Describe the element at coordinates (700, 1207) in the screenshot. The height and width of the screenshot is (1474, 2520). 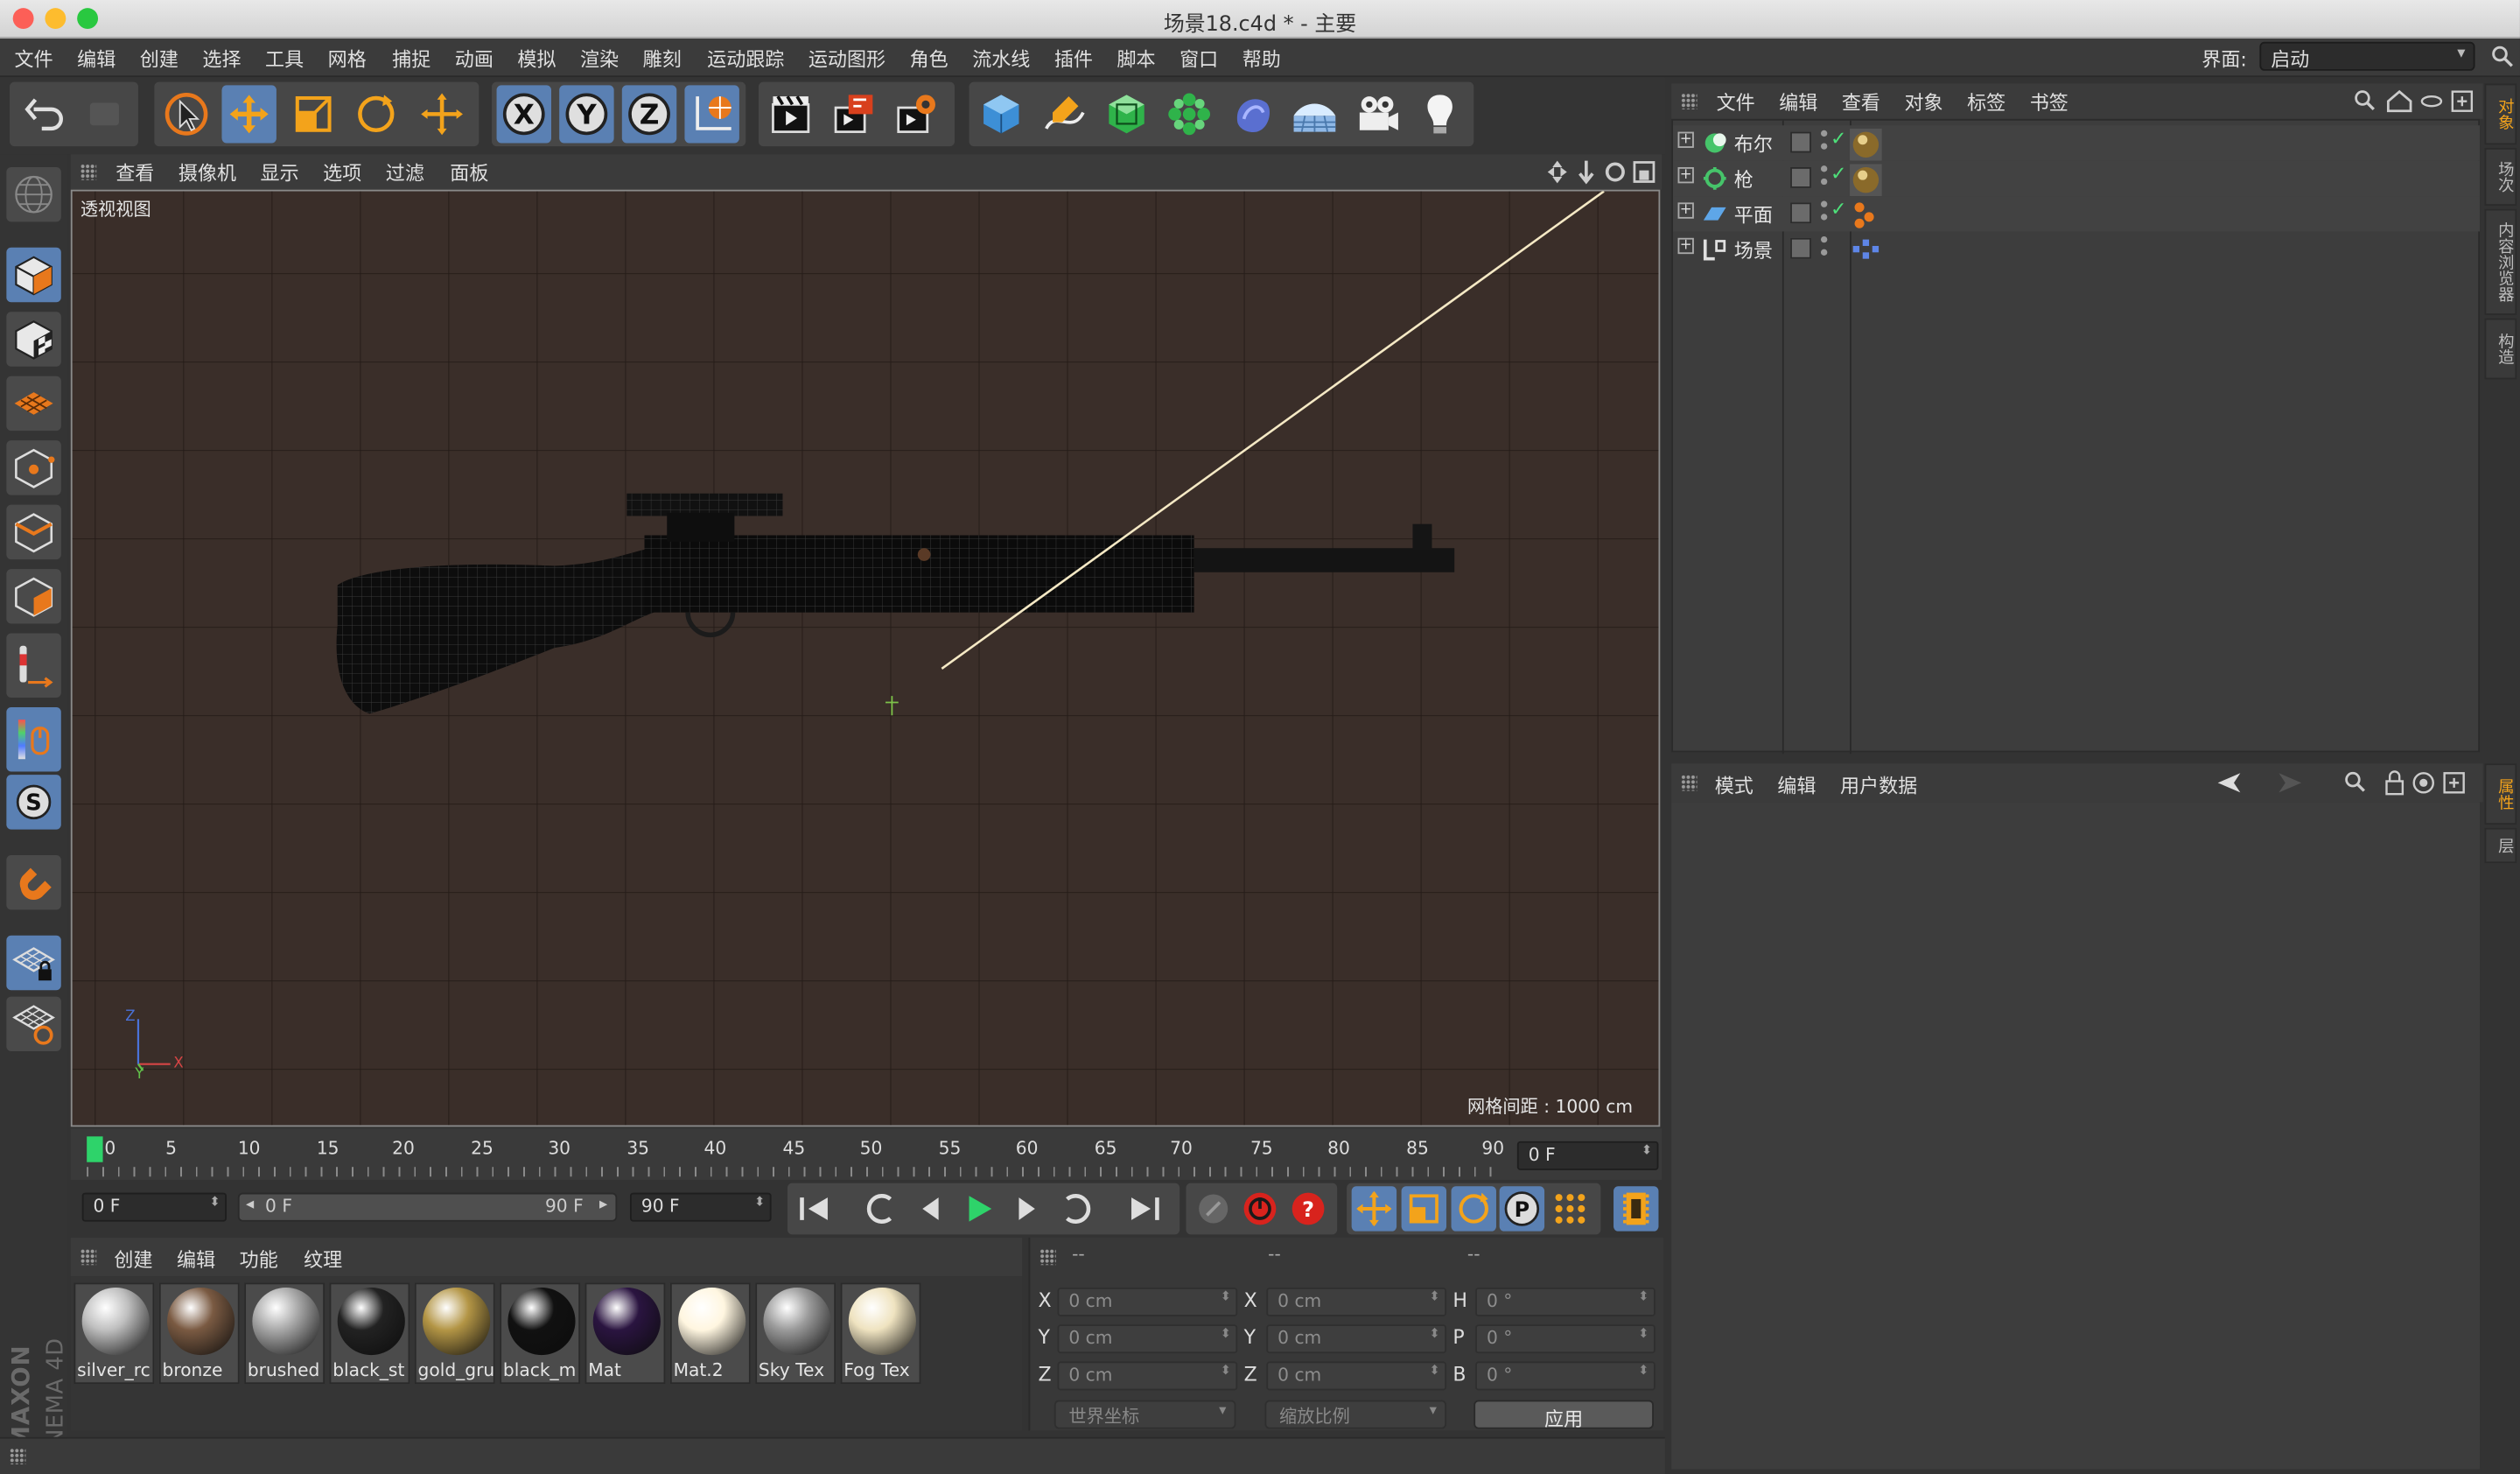
I see `end-frame-field: 90 F ⬍` at that location.